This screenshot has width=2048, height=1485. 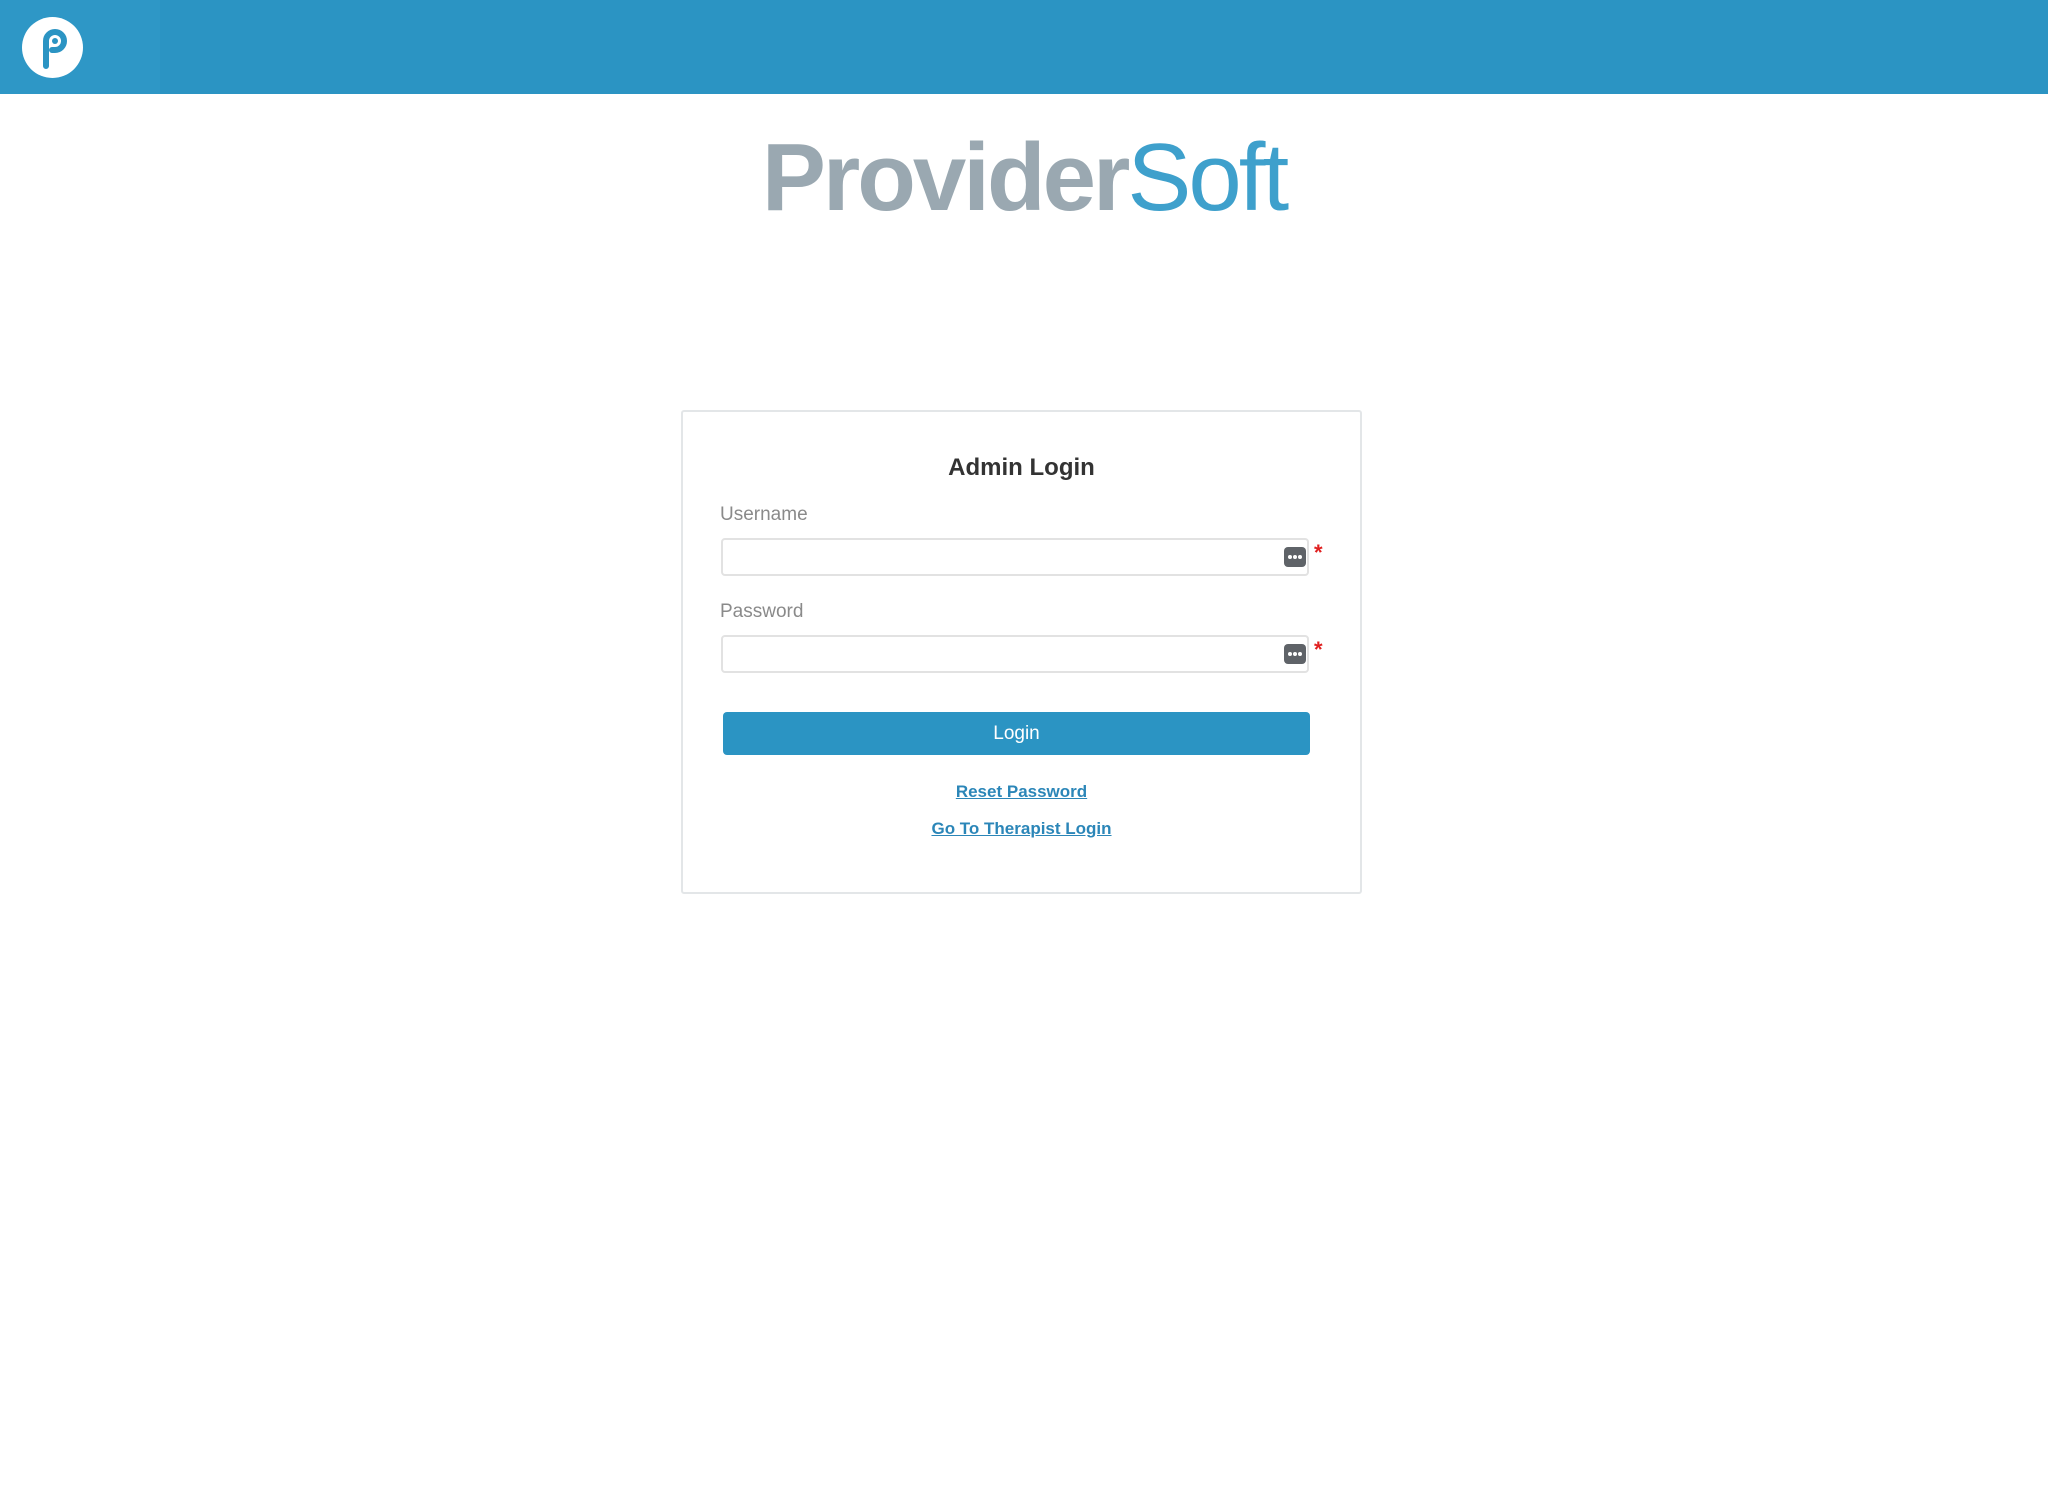 What do you see at coordinates (945, 177) in the screenshot?
I see `brand-provider: Provider` at bounding box center [945, 177].